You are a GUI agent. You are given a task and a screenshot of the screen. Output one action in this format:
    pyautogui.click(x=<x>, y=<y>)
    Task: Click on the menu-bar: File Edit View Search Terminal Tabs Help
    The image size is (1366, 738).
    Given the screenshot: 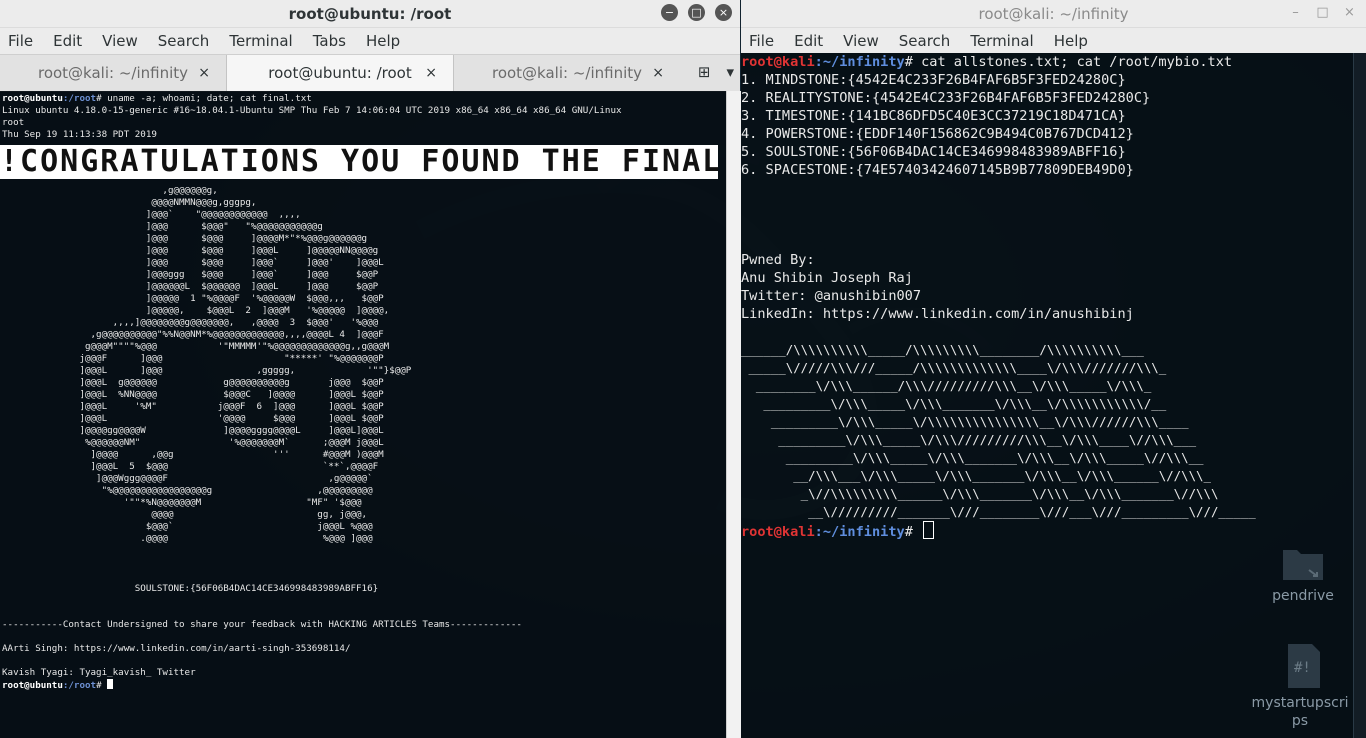 What is the action you would take?
    pyautogui.click(x=370, y=41)
    